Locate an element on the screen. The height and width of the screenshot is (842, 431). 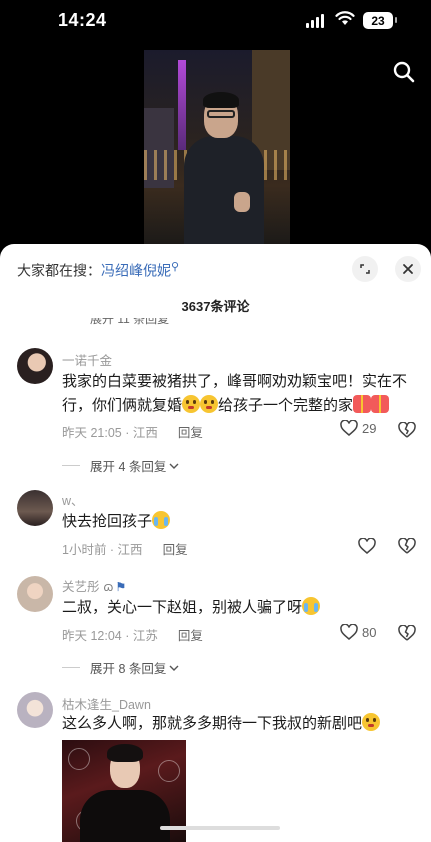
video-player is located at coordinates (217, 147).